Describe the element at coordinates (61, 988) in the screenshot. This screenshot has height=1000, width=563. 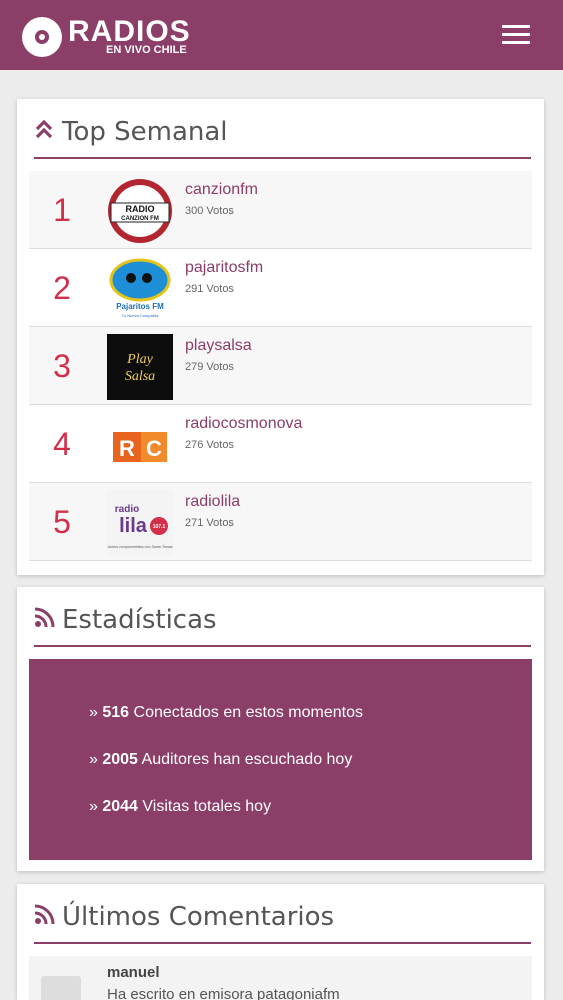
I see `avatar` at that location.